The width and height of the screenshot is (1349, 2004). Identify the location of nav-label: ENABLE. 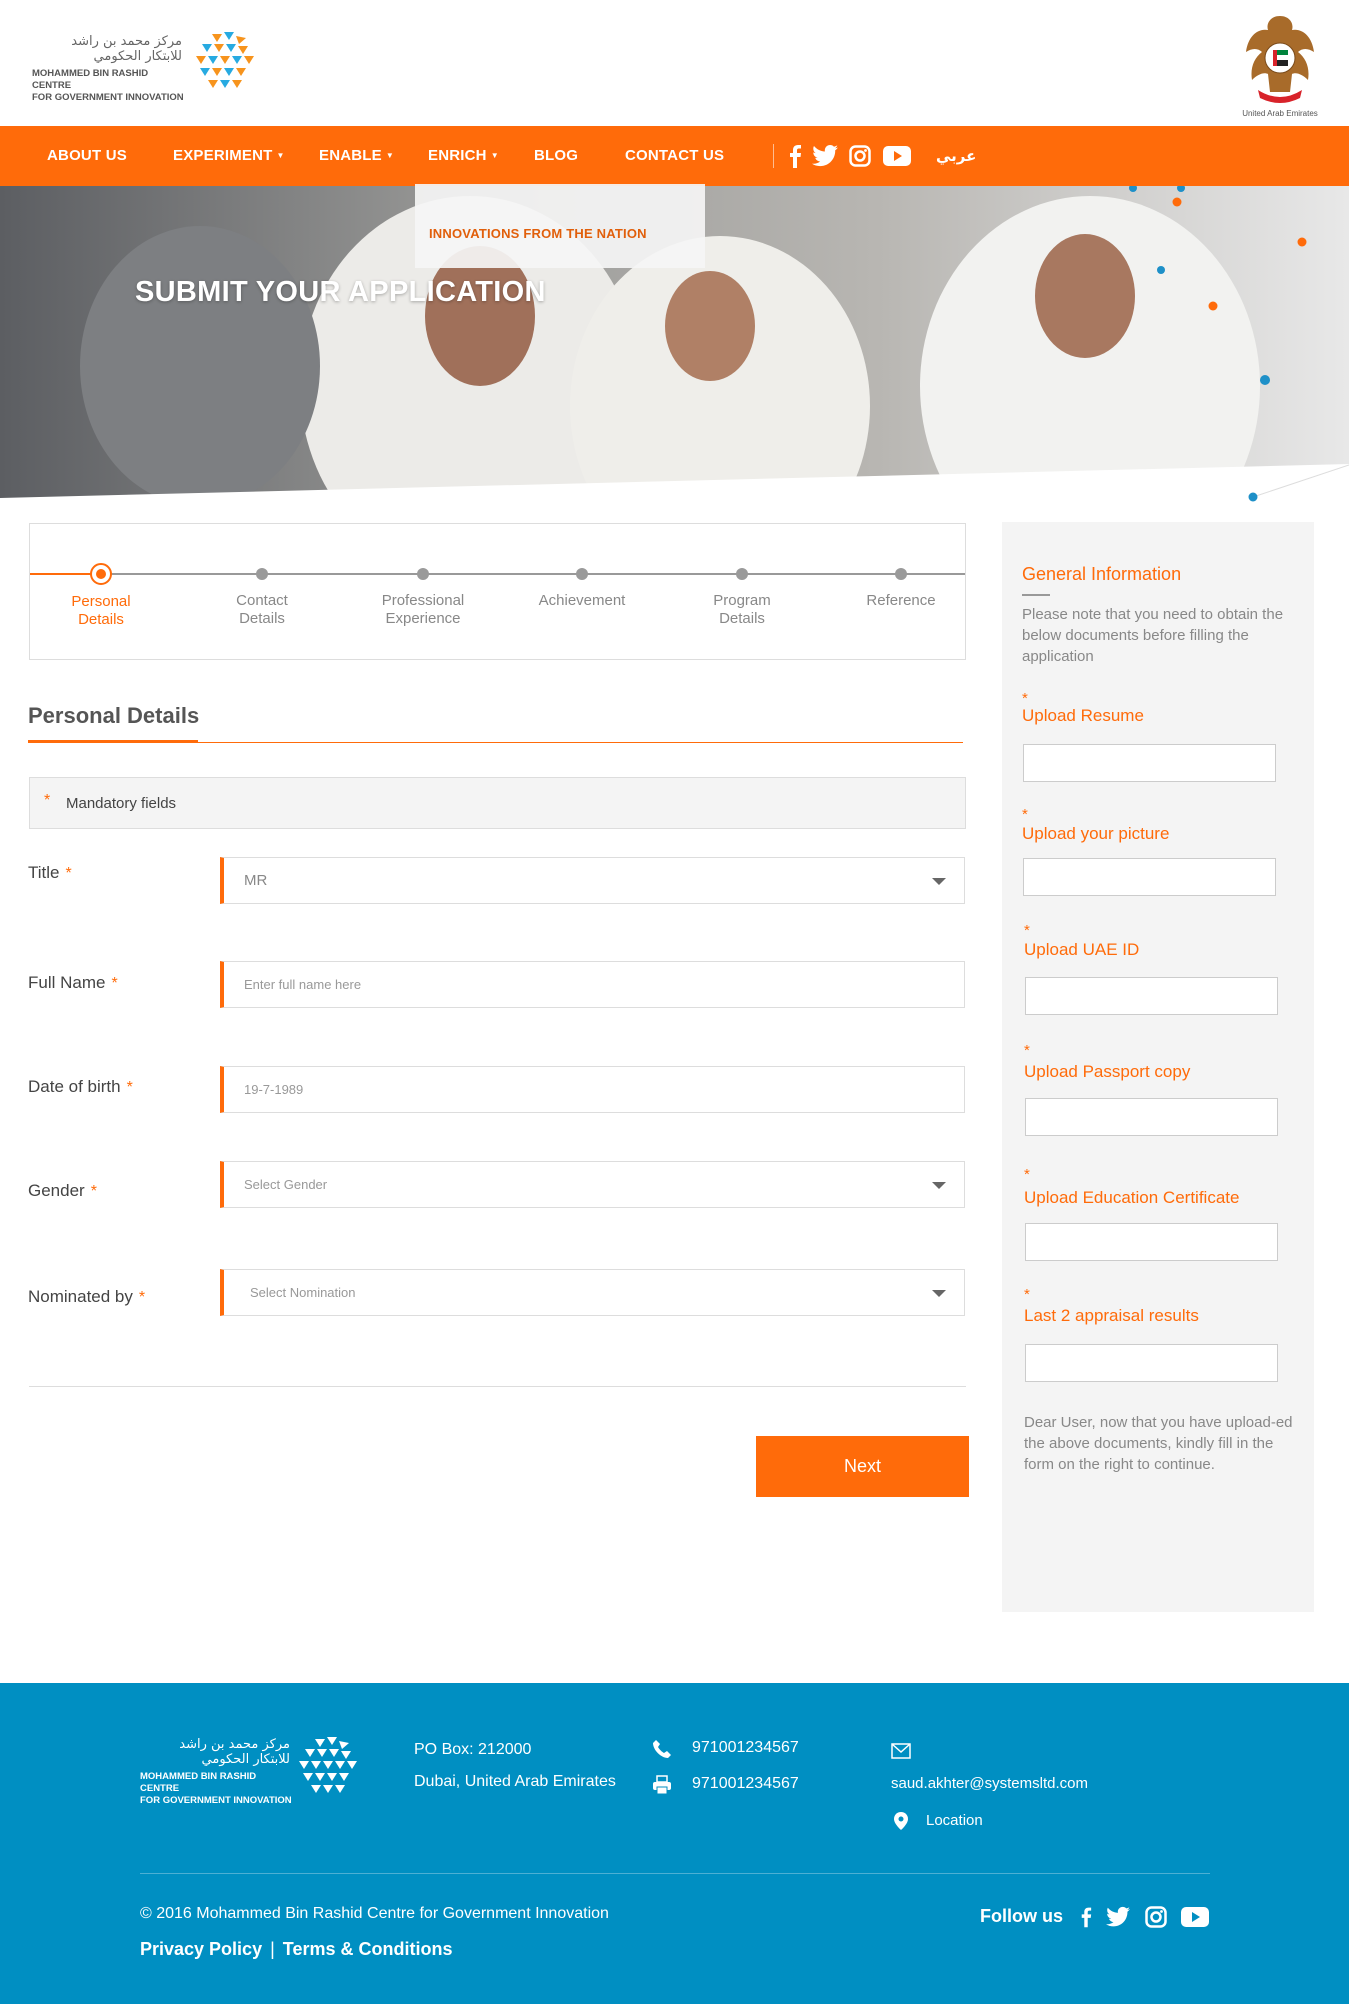
(350, 155).